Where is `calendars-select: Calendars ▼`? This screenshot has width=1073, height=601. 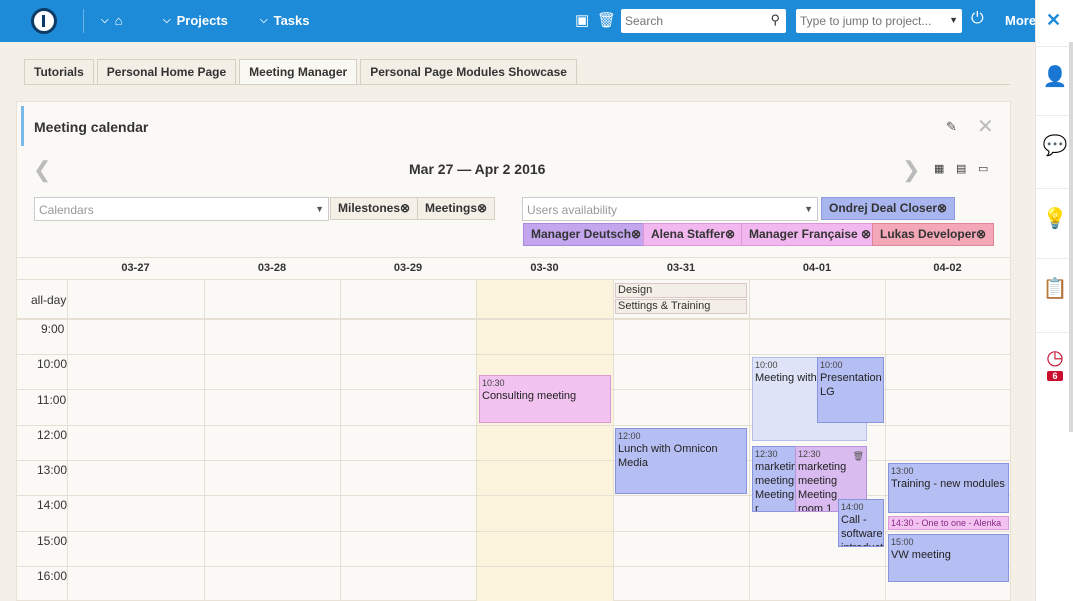 calendars-select: Calendars ▼ is located at coordinates (181, 209).